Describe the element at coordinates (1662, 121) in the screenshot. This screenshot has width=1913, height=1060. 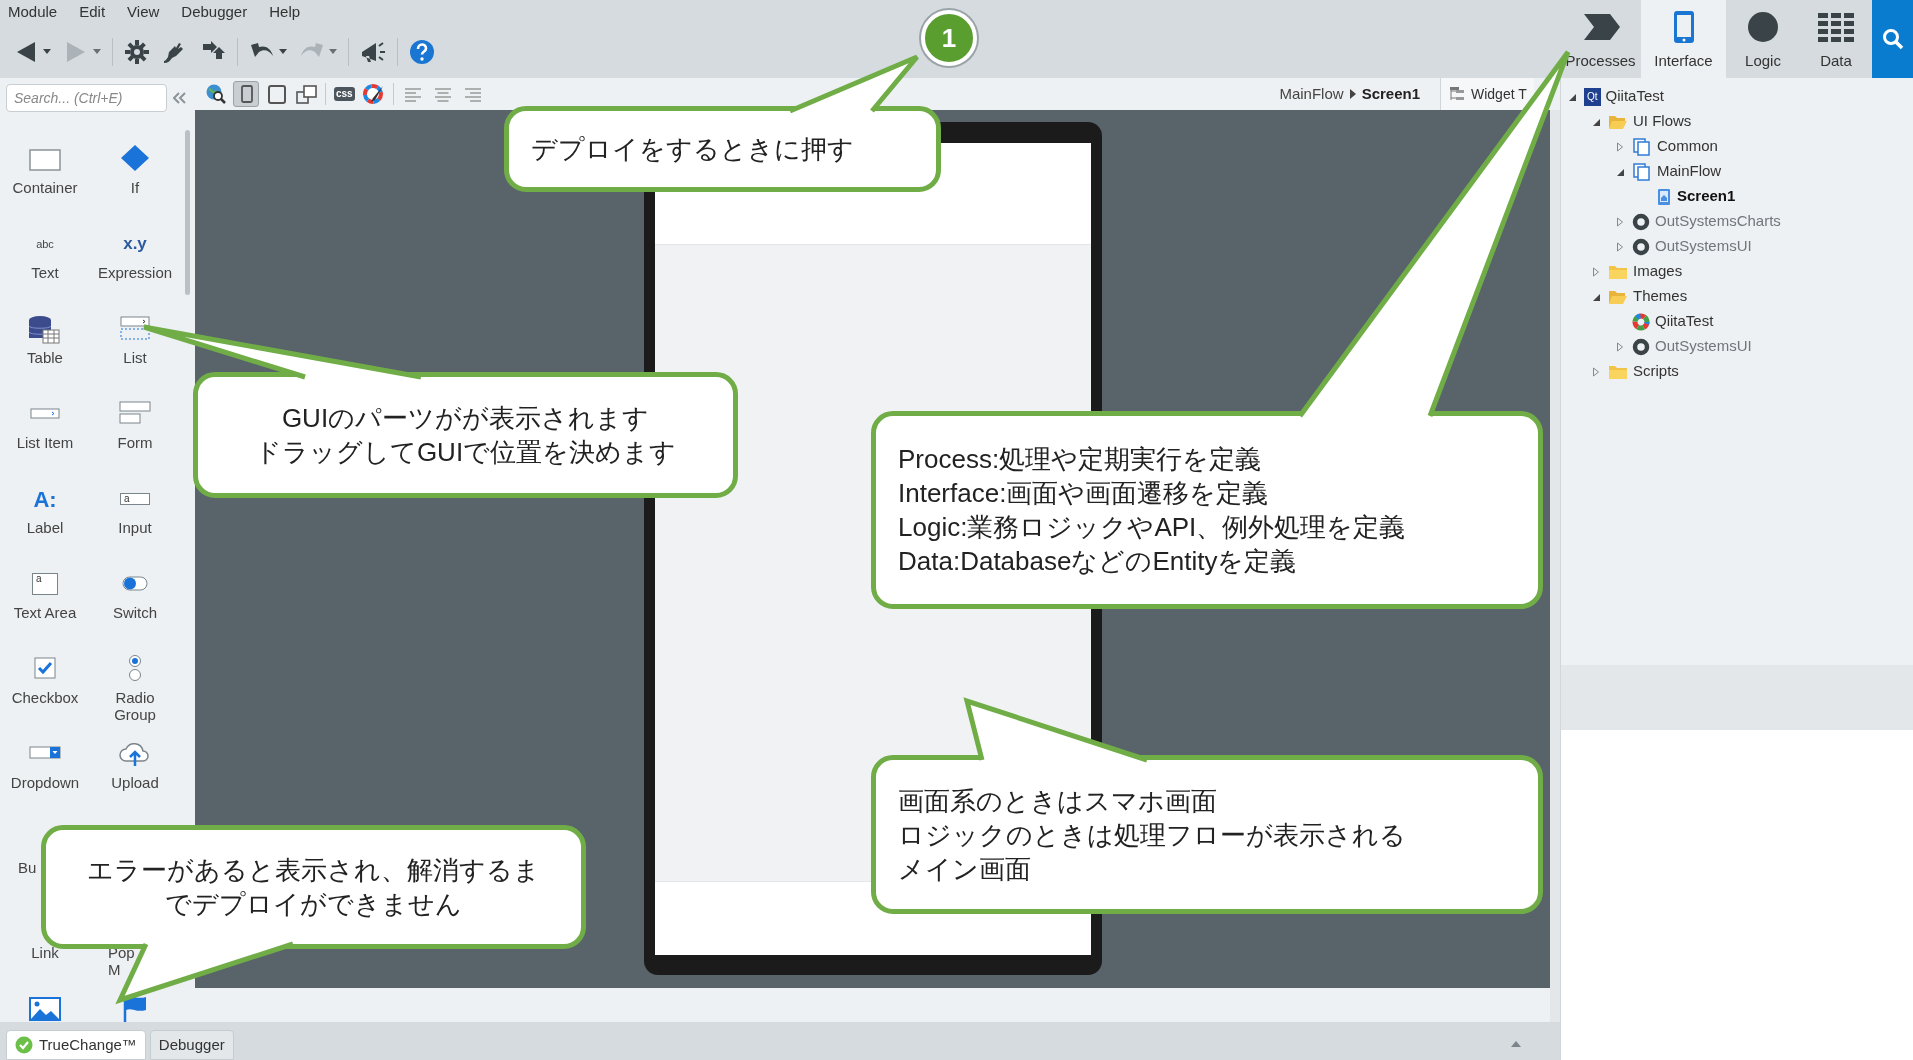
I see `tree-item: UI Flows` at that location.